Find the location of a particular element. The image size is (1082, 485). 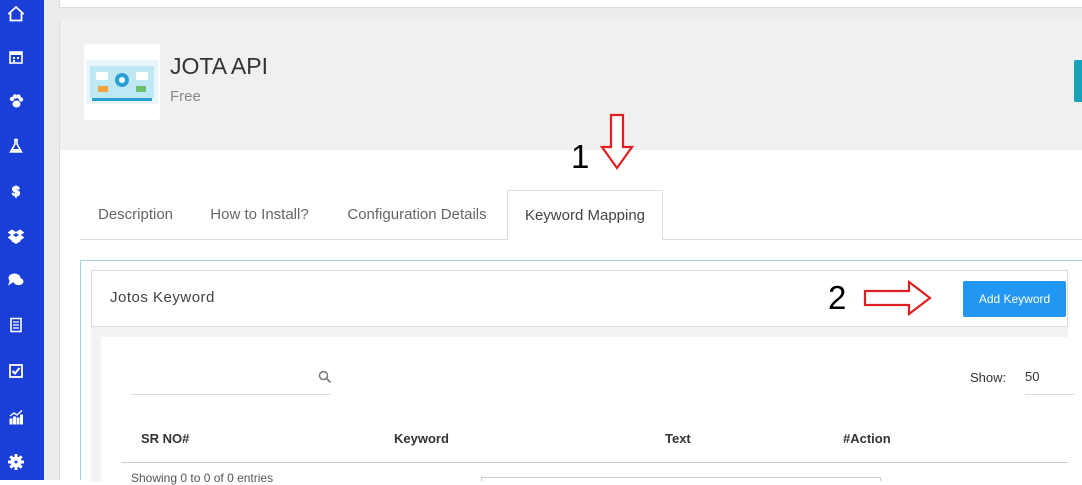

tab-configuration-details: Configuration Details is located at coordinates (417, 215).